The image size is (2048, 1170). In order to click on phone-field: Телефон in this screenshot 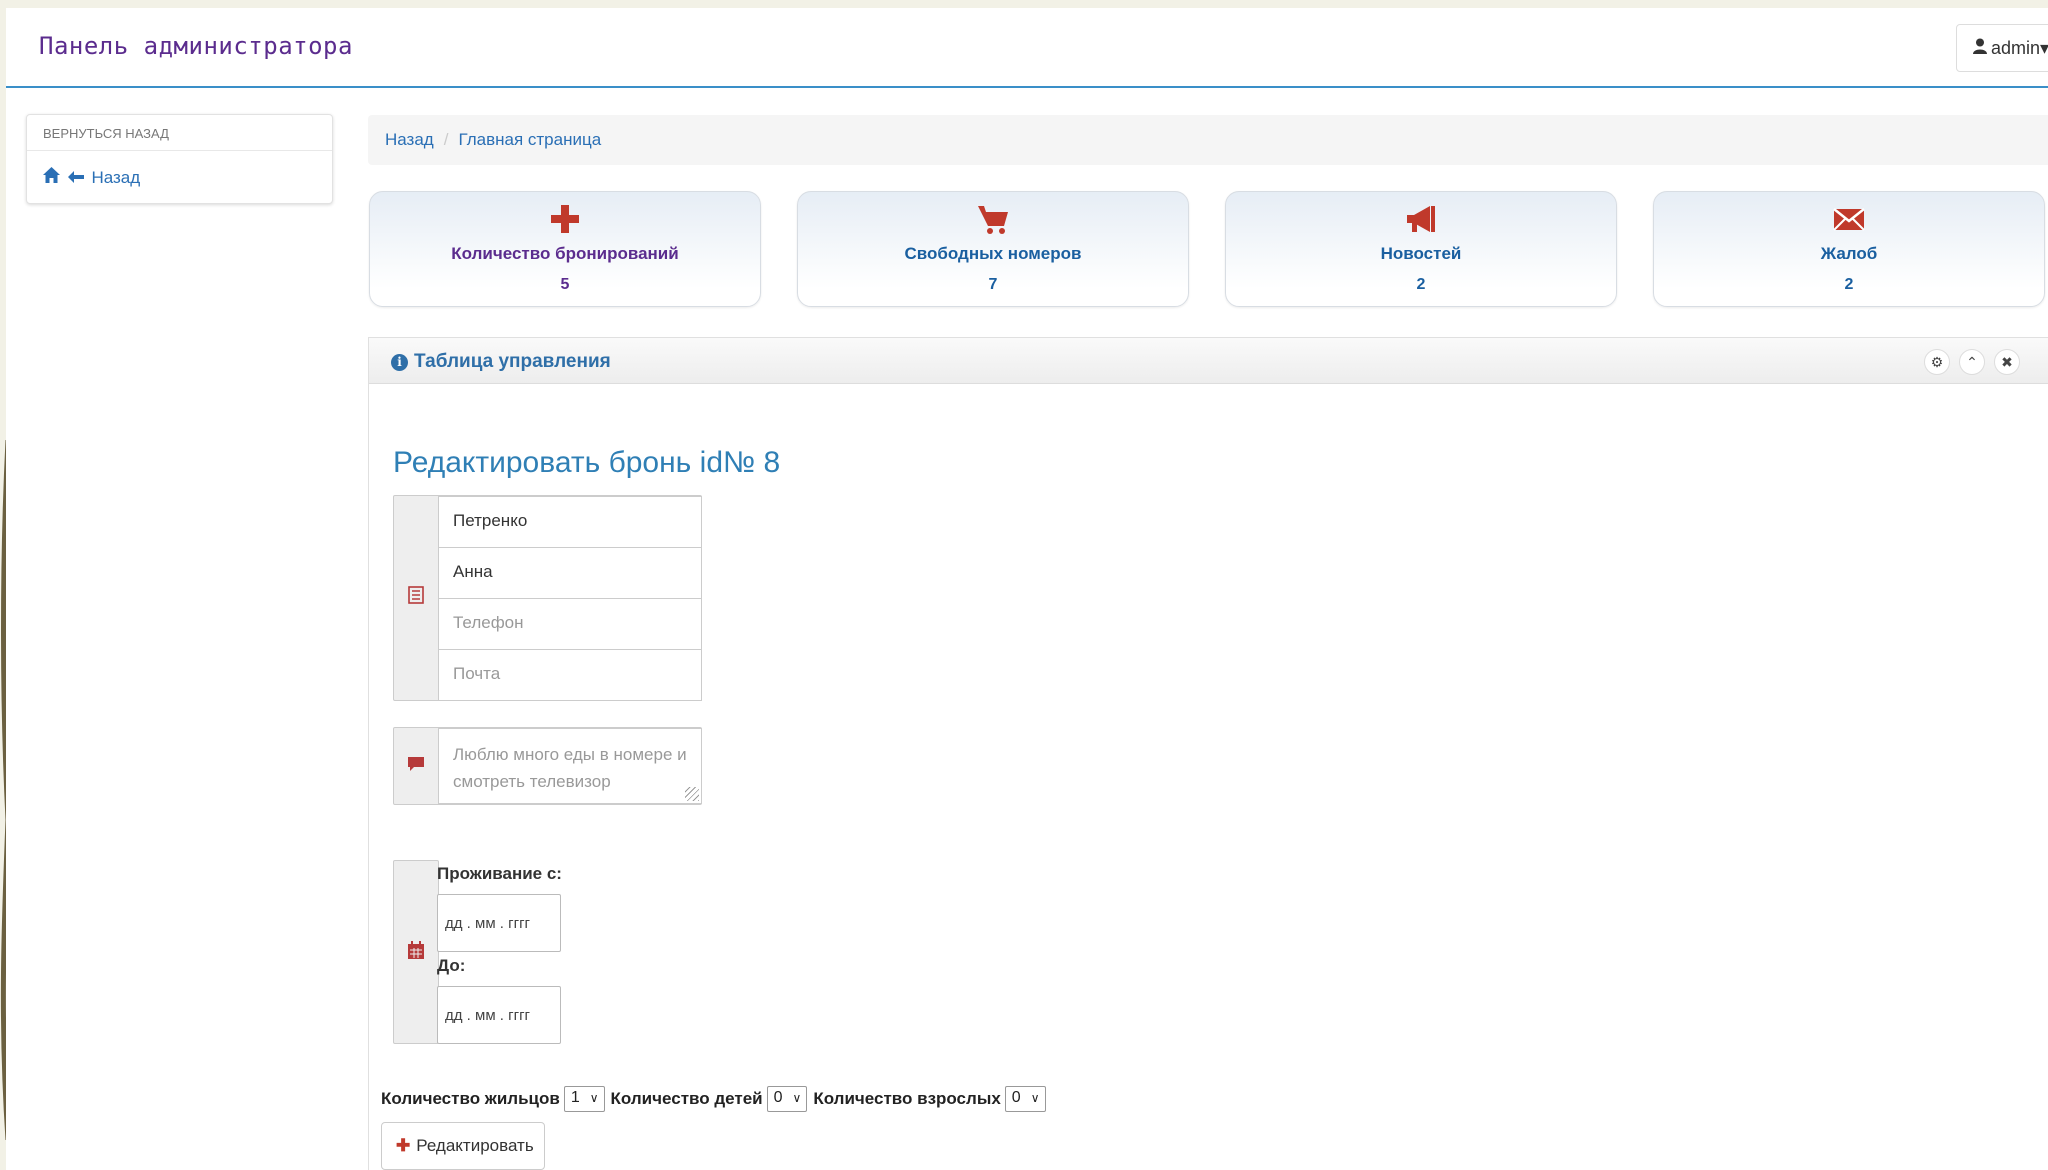, I will do `click(570, 624)`.